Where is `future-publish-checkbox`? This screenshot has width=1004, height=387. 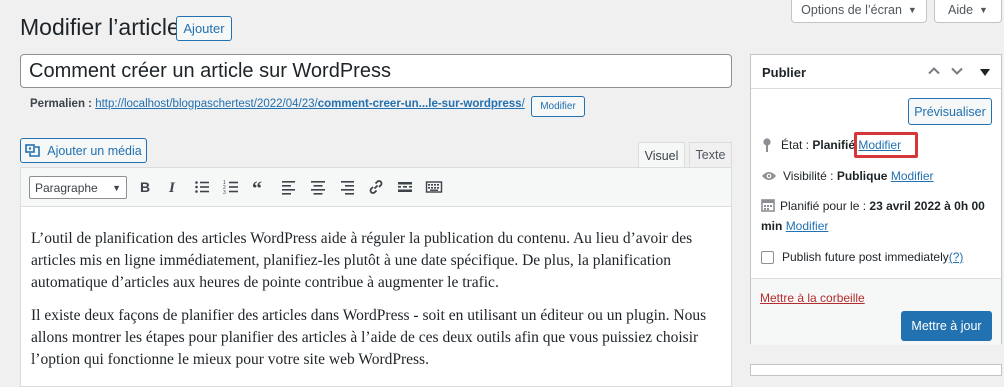
future-publish-checkbox is located at coordinates (767, 257).